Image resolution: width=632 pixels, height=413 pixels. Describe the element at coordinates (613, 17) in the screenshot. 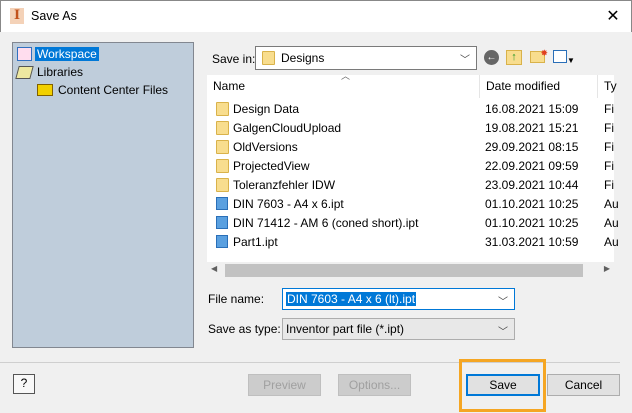

I see `close-button: ✕` at that location.